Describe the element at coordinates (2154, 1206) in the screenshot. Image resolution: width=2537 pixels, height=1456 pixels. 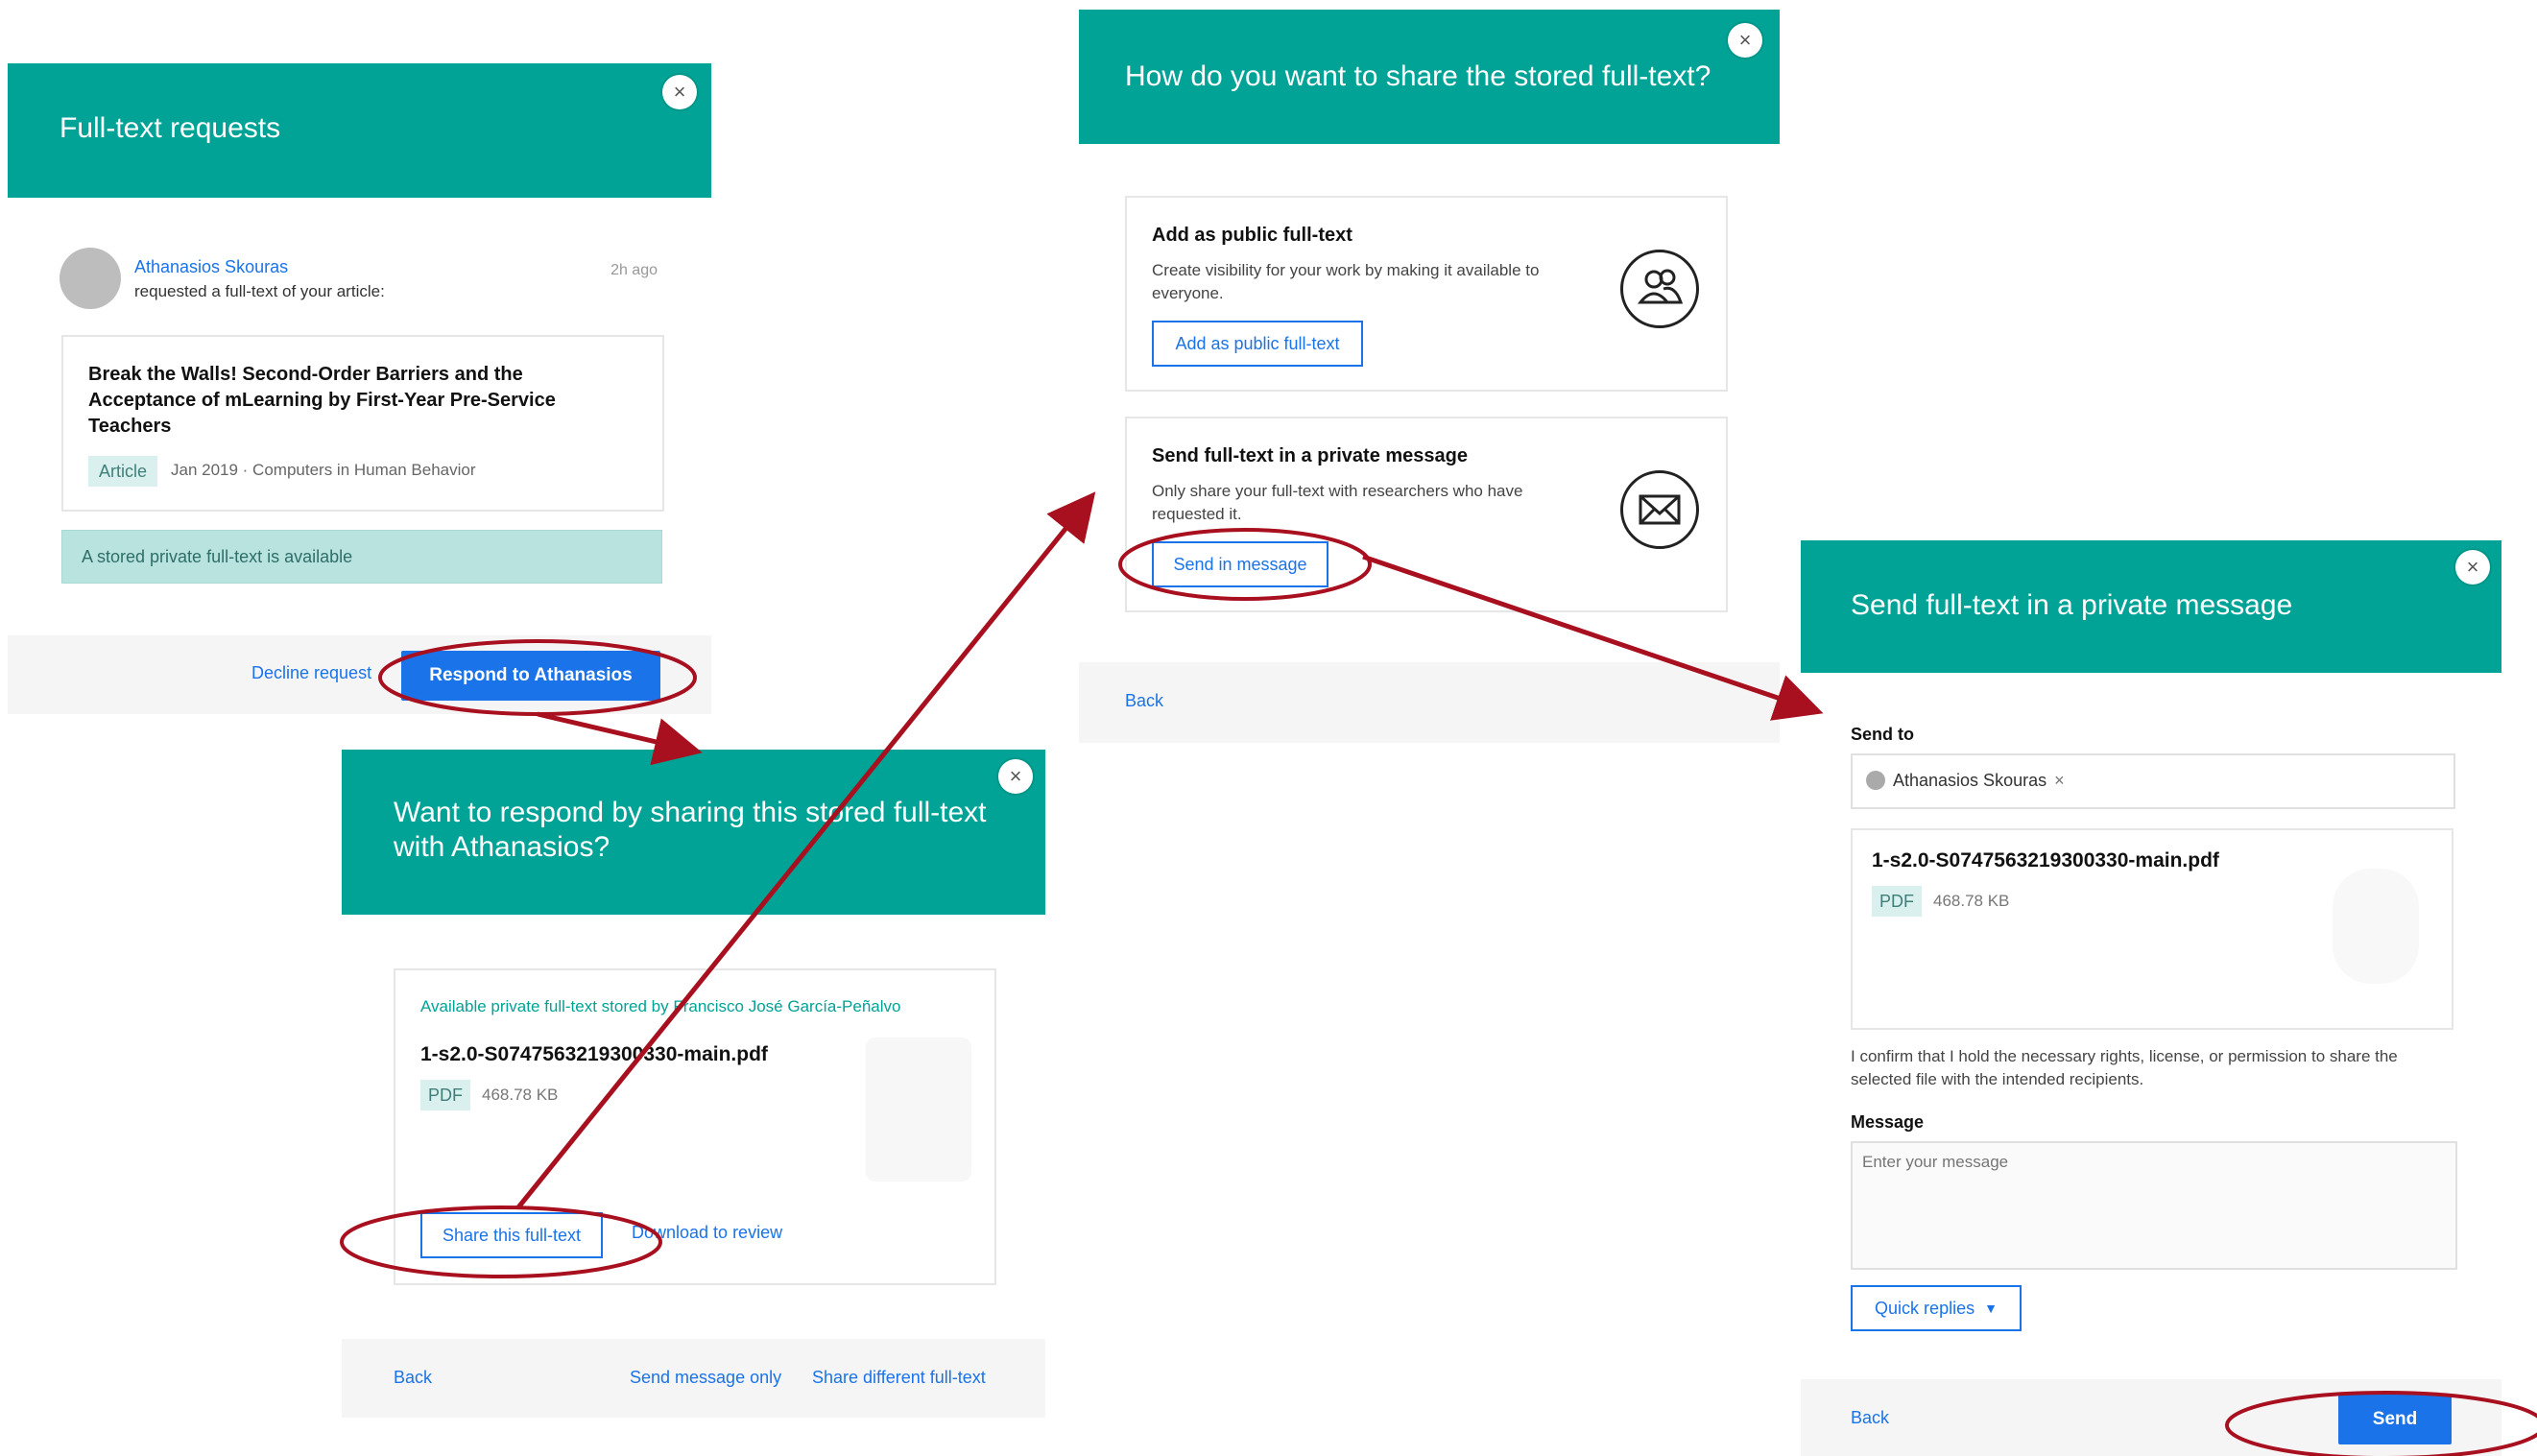
I see `message-textarea` at that location.